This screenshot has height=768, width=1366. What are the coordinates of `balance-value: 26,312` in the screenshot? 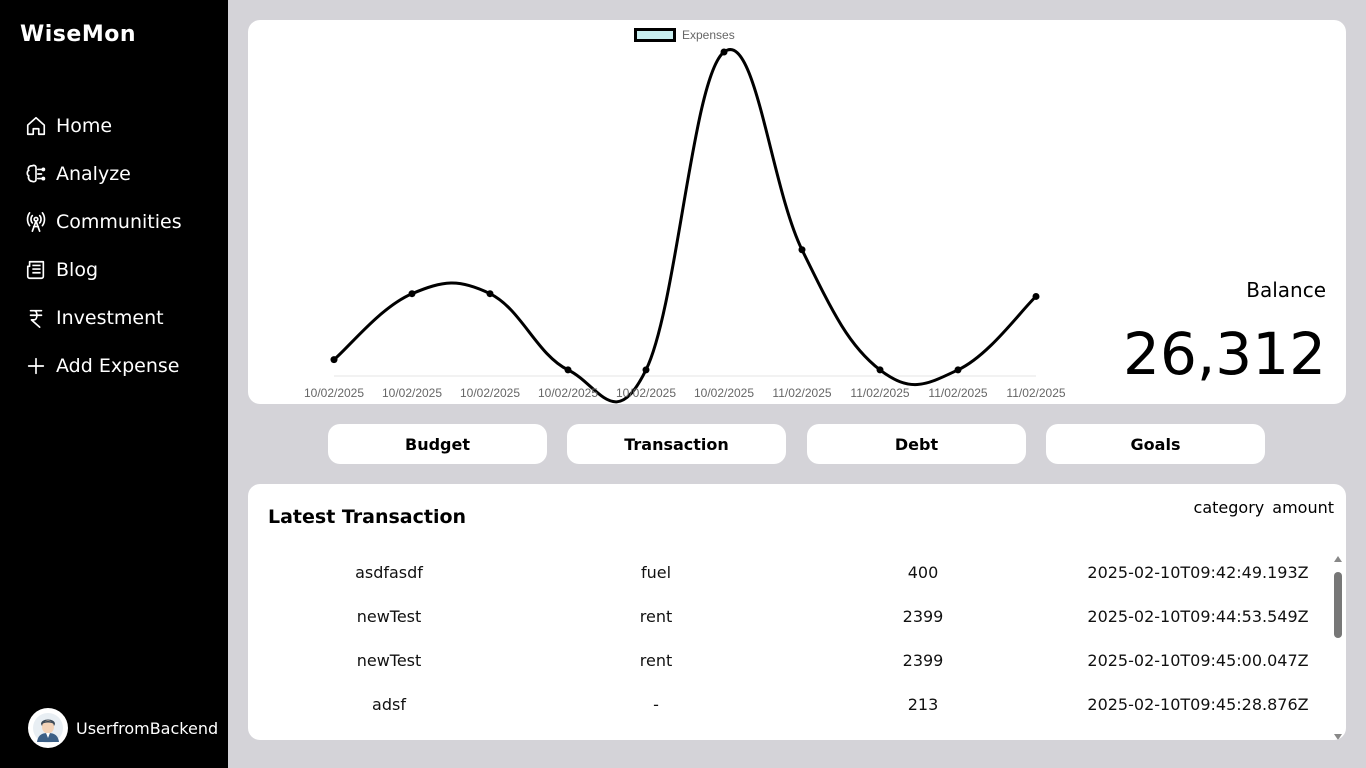 It's located at (1224, 354).